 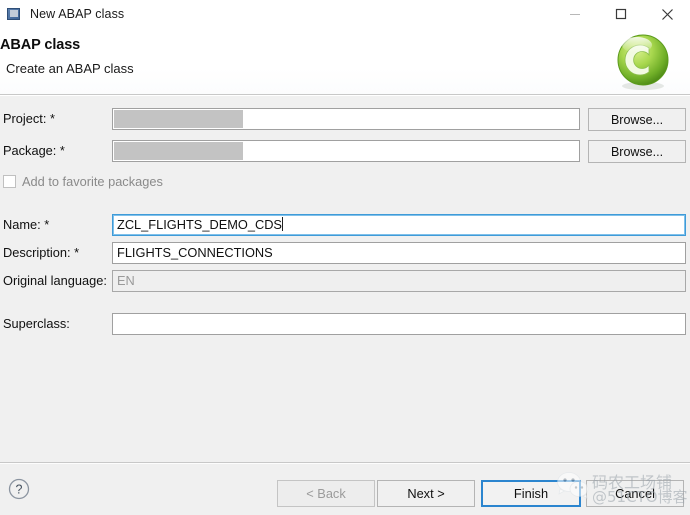 I want to click on text-caret, so click(x=282, y=224).